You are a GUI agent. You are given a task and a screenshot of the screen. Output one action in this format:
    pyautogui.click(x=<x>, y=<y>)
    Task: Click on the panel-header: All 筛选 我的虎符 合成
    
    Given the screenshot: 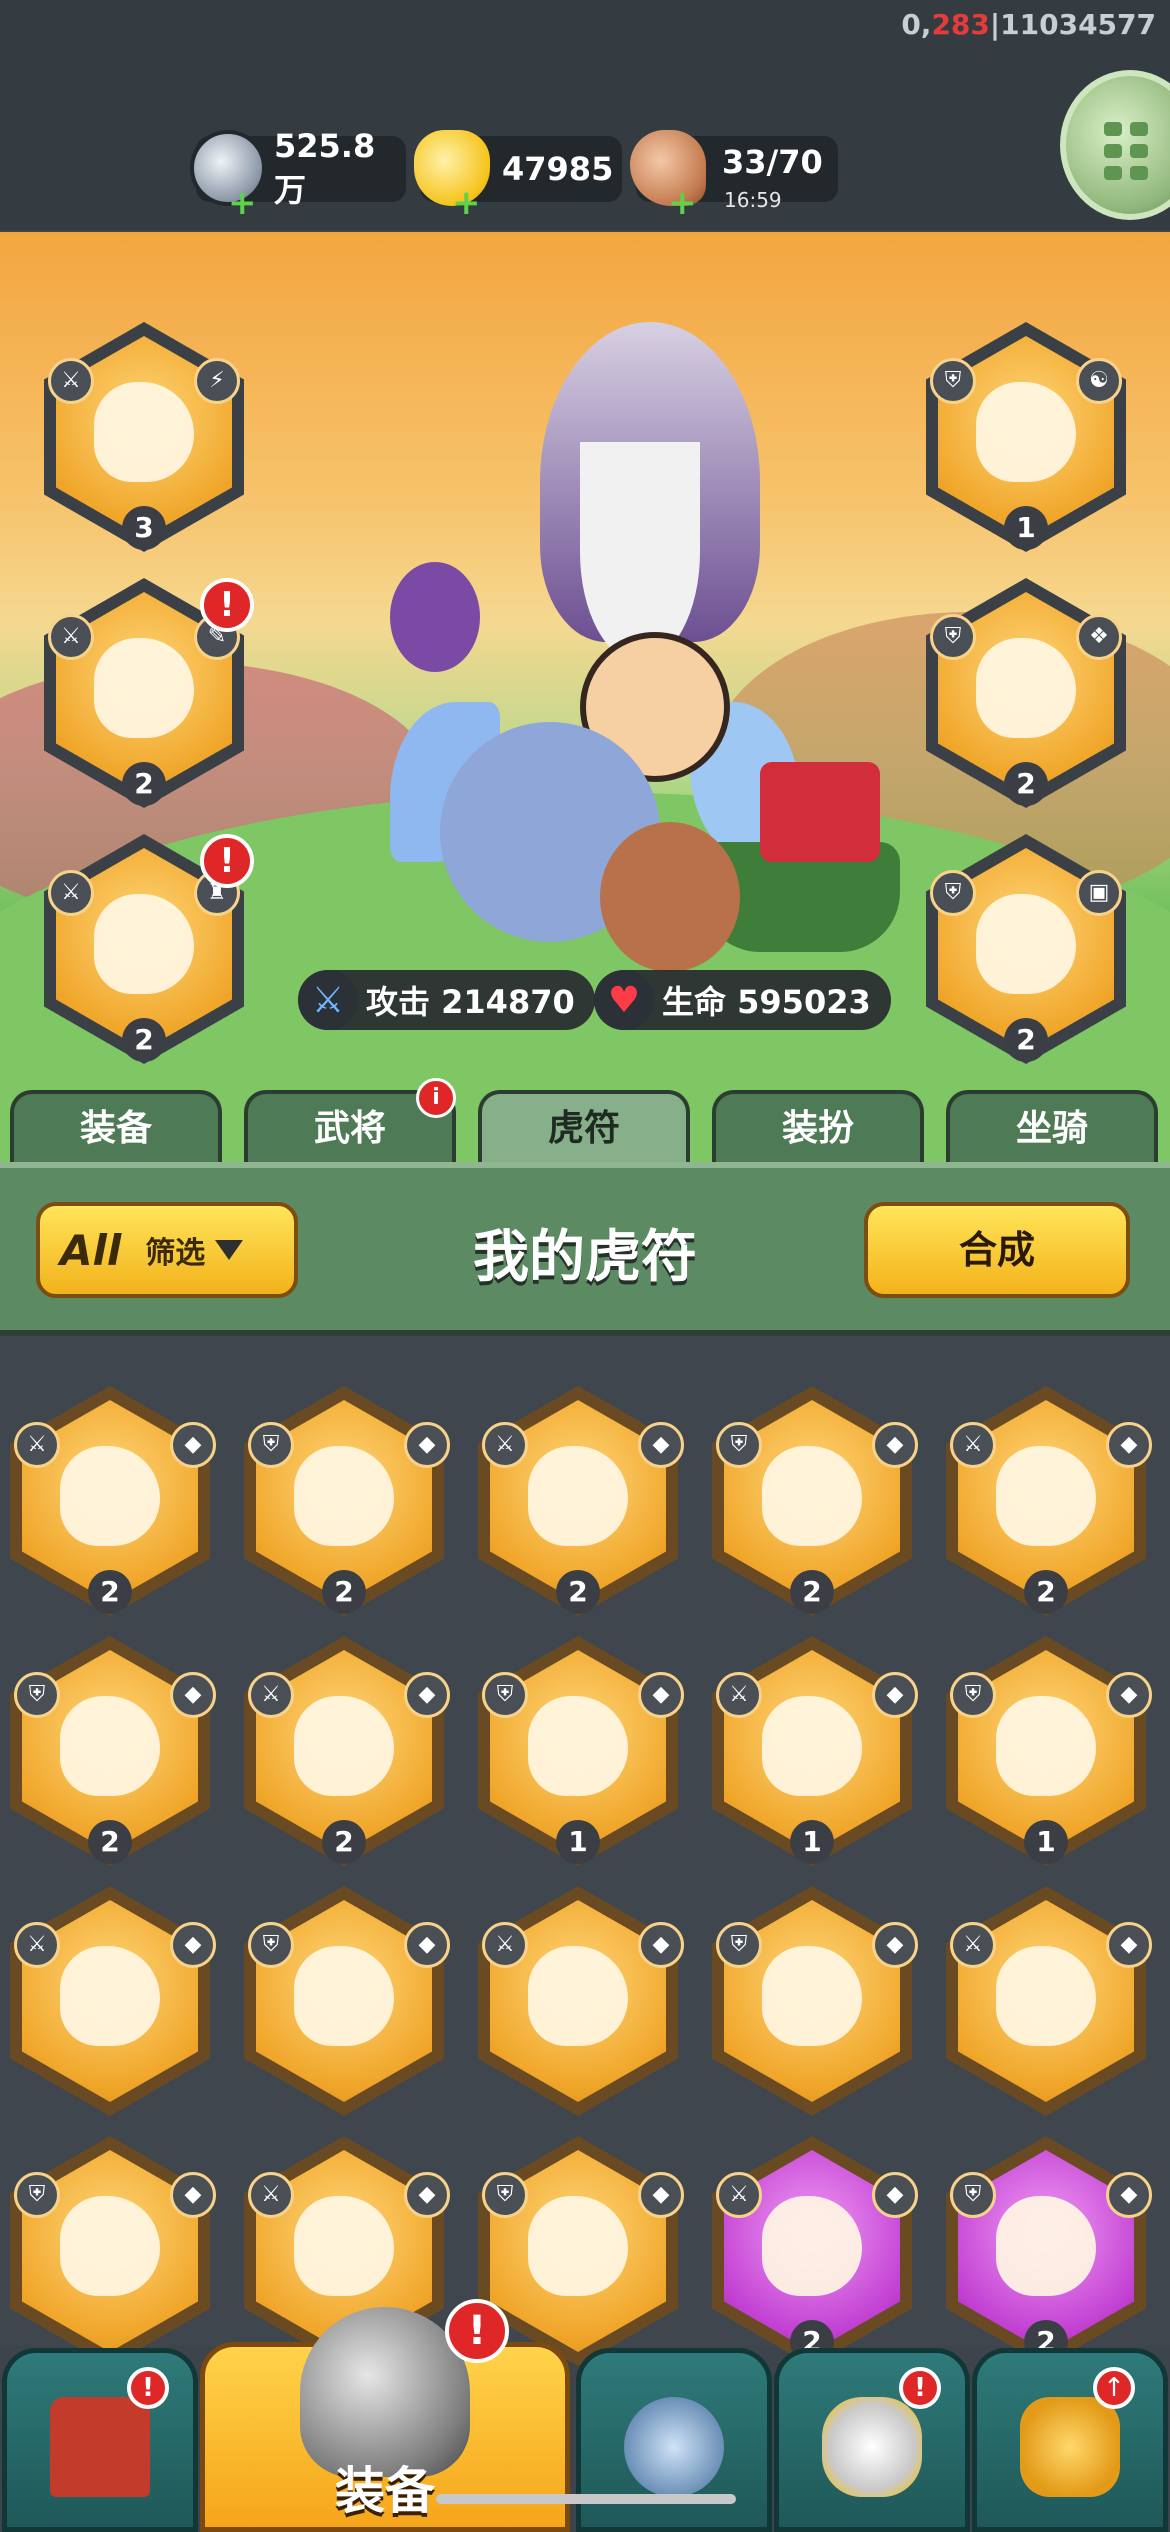 What is the action you would take?
    pyautogui.click(x=585, y=1249)
    